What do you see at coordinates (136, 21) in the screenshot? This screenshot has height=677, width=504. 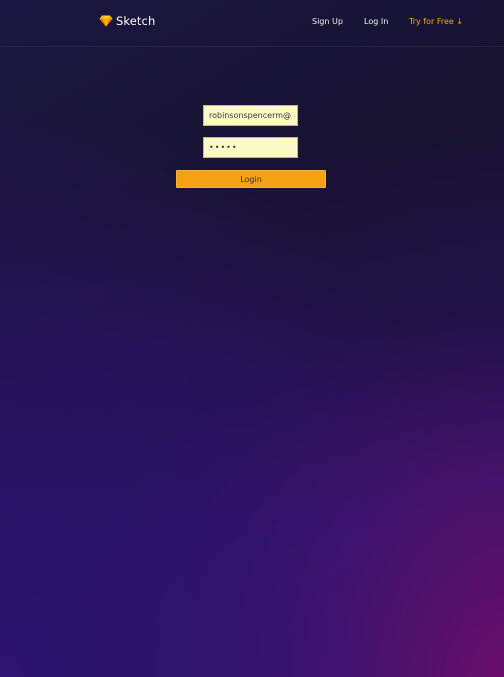 I see `brand-name: Sketch` at bounding box center [136, 21].